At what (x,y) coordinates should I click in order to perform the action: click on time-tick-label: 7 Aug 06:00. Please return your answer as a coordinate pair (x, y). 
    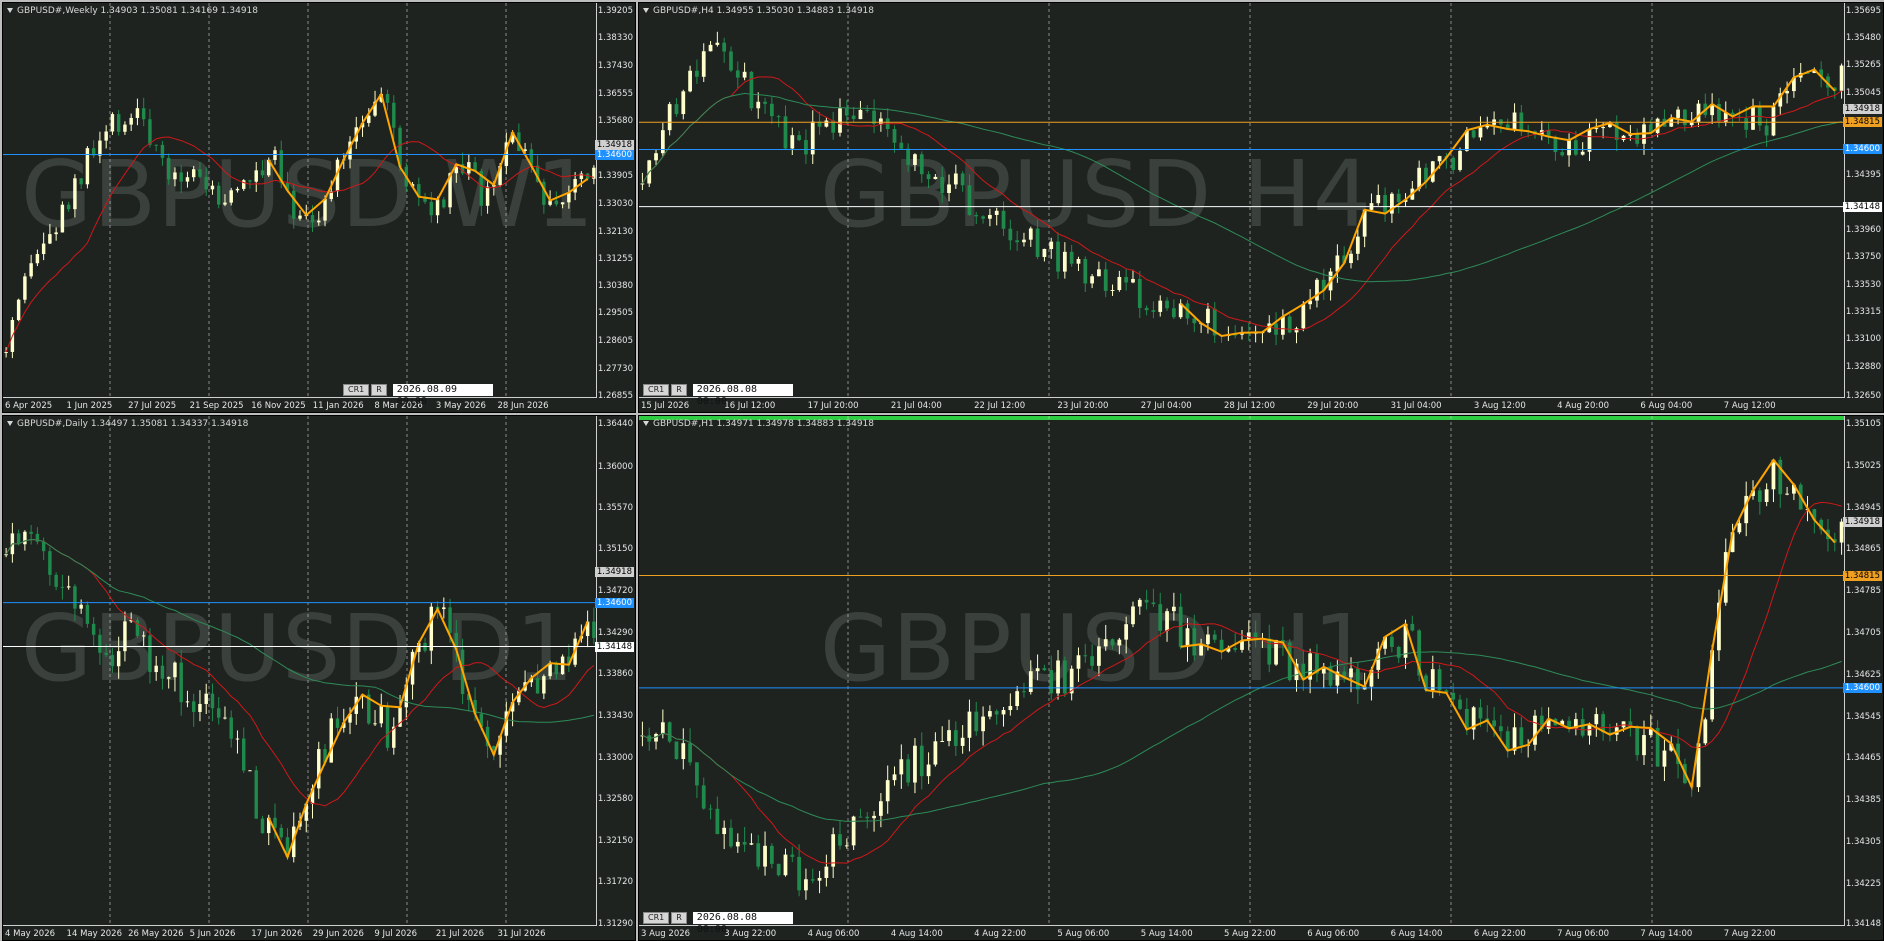
    Looking at the image, I should click on (1583, 934).